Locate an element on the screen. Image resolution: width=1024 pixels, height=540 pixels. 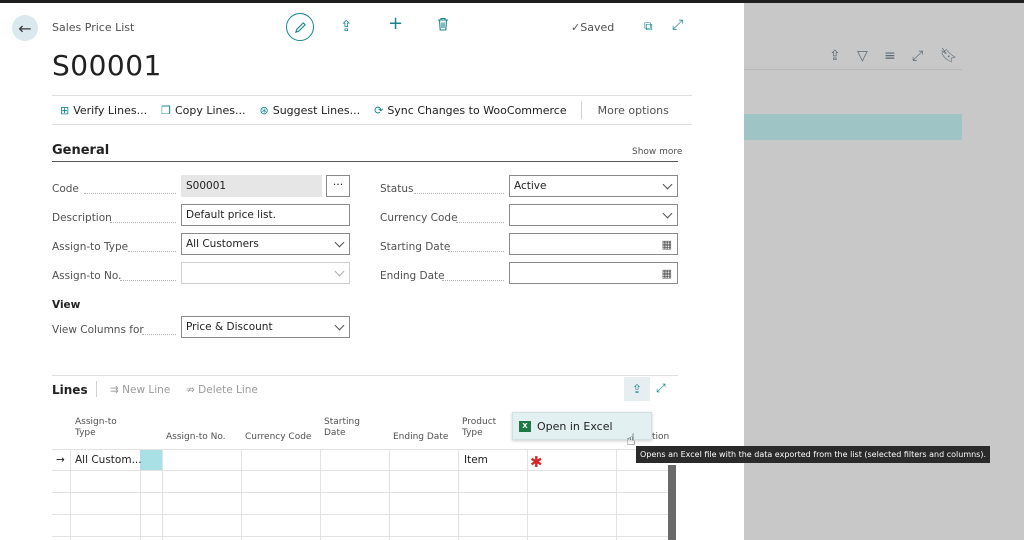
code-label: Code is located at coordinates (65, 189).